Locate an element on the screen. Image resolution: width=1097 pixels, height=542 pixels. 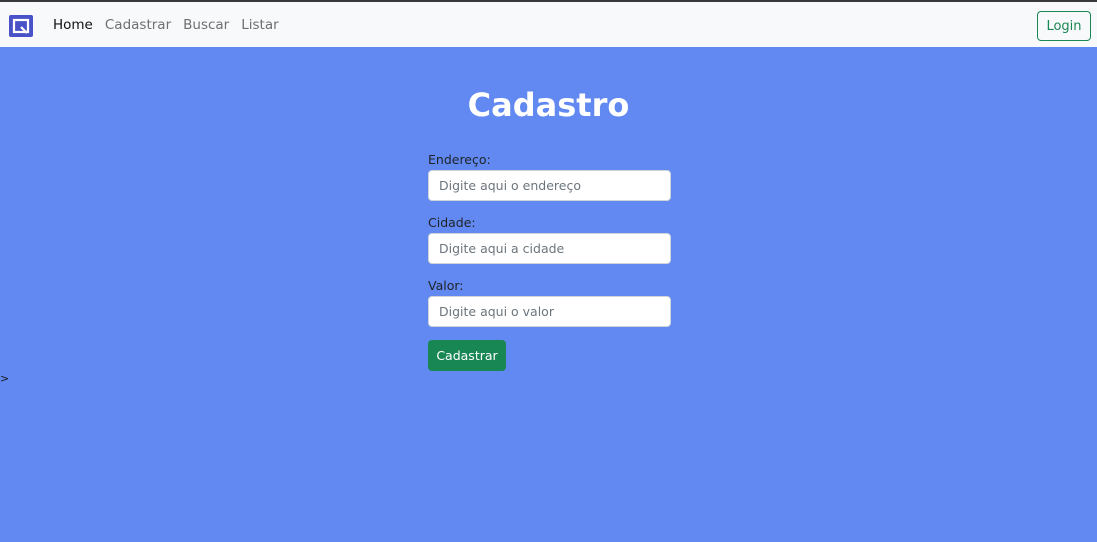
valor-label: Valor: is located at coordinates (446, 285).